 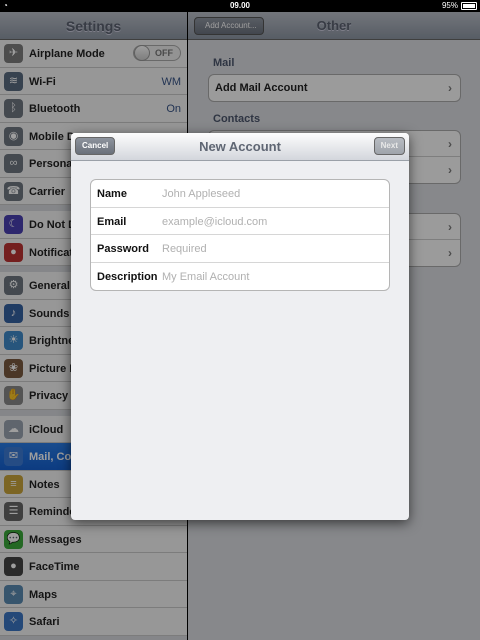 What do you see at coordinates (389, 146) in the screenshot?
I see `next-button: Next` at bounding box center [389, 146].